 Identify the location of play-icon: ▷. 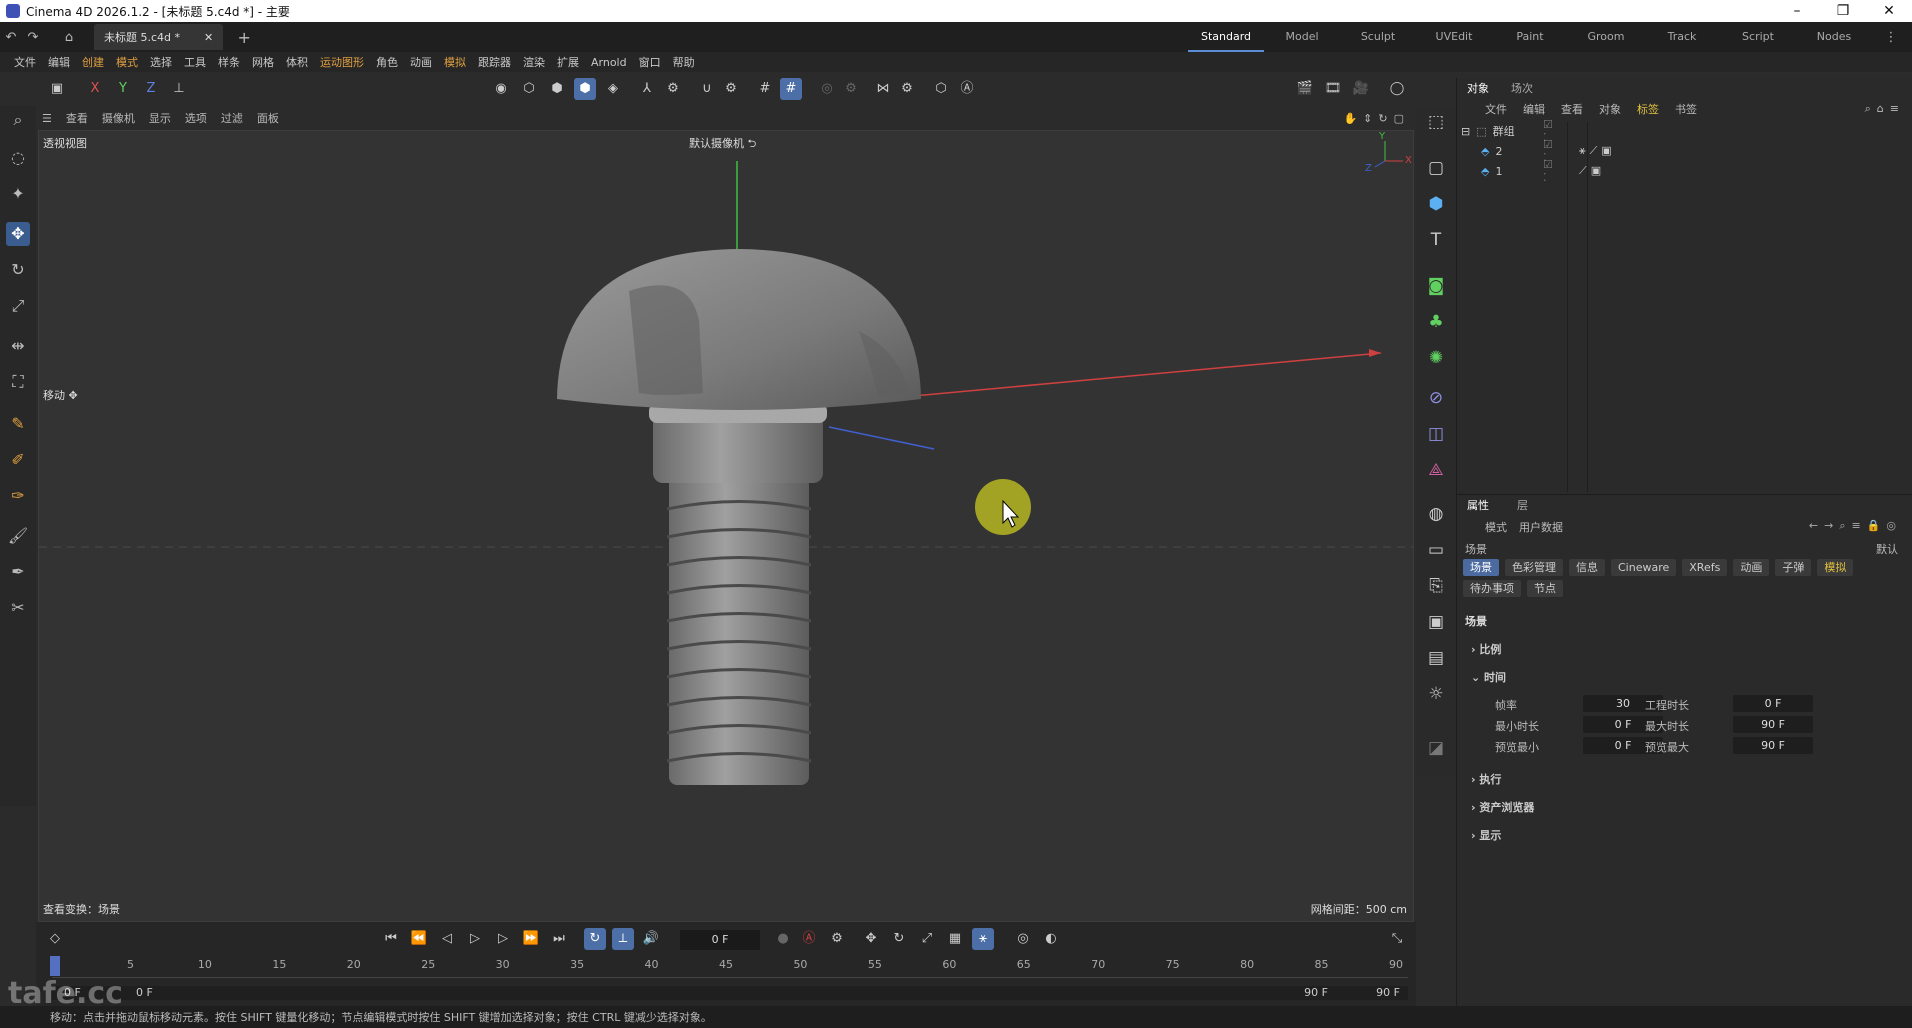
(475, 939).